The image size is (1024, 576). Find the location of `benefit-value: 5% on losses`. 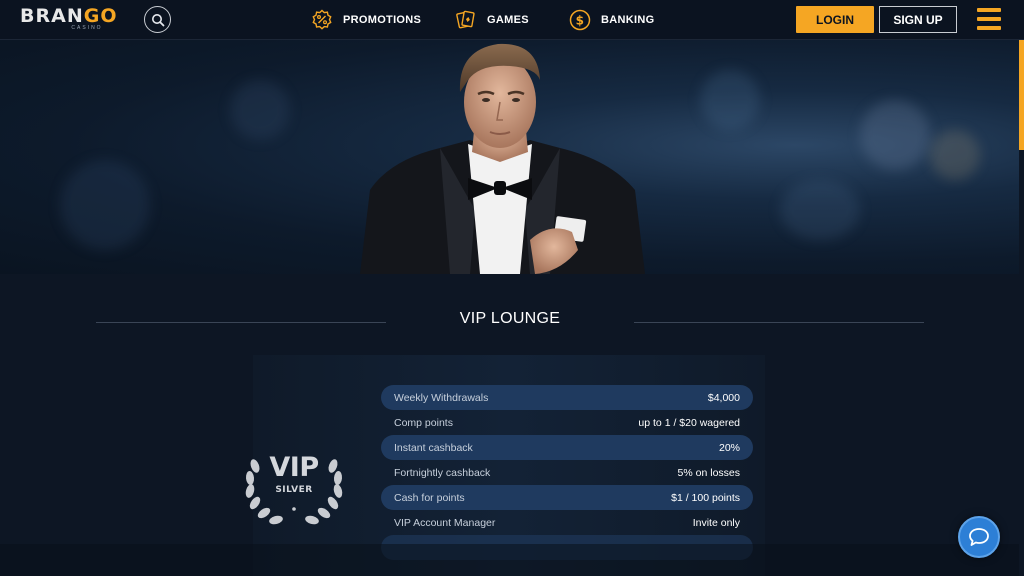

benefit-value: 5% on losses is located at coordinates (708, 472).